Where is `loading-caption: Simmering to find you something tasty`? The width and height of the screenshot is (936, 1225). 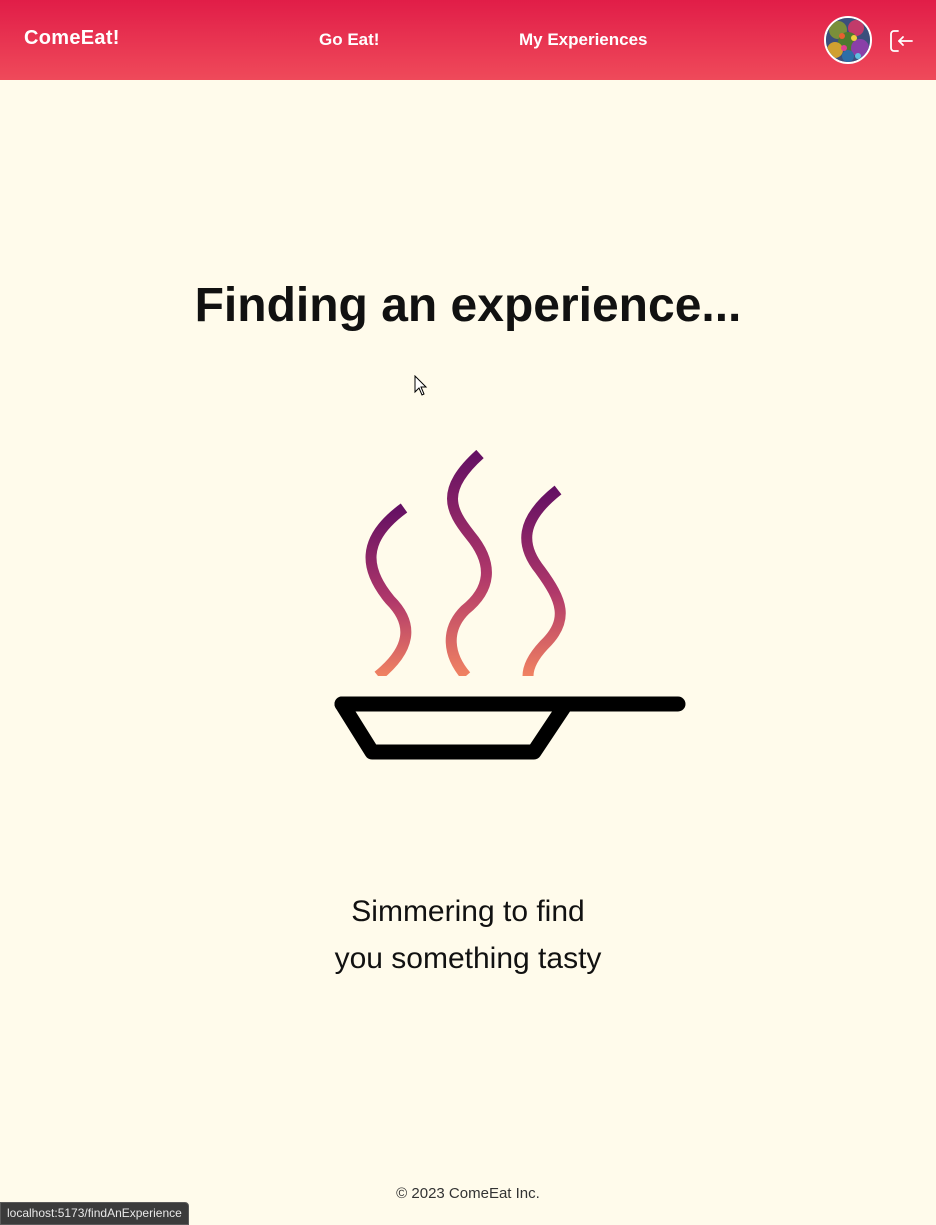 loading-caption: Simmering to find you something tasty is located at coordinates (468, 935).